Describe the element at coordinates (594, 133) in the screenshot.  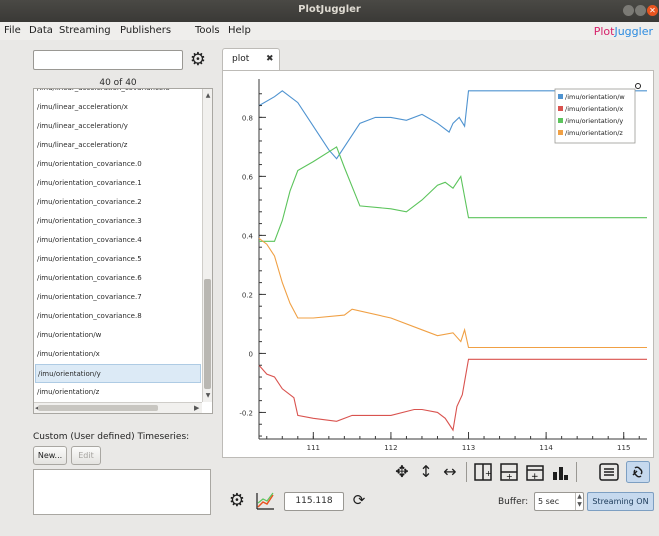
I see `legend-entry: /imu/orientation/z` at that location.